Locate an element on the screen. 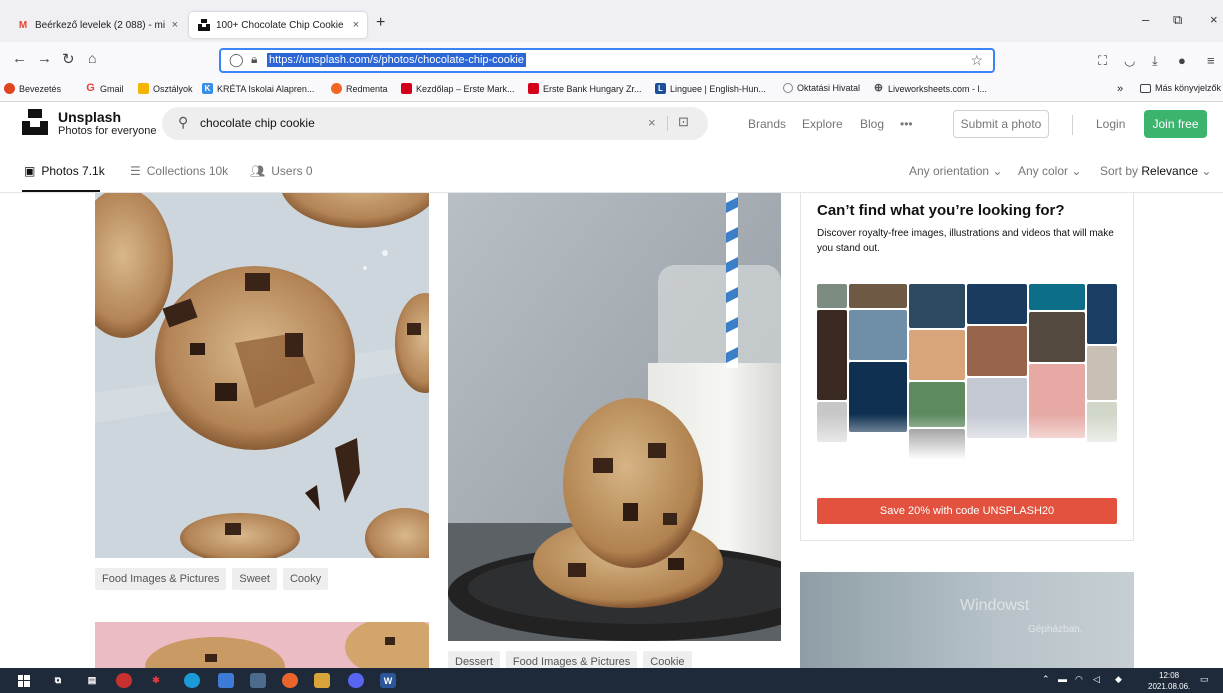 This screenshot has width=1223, height=693. nav-brands: Brands is located at coordinates (767, 124).